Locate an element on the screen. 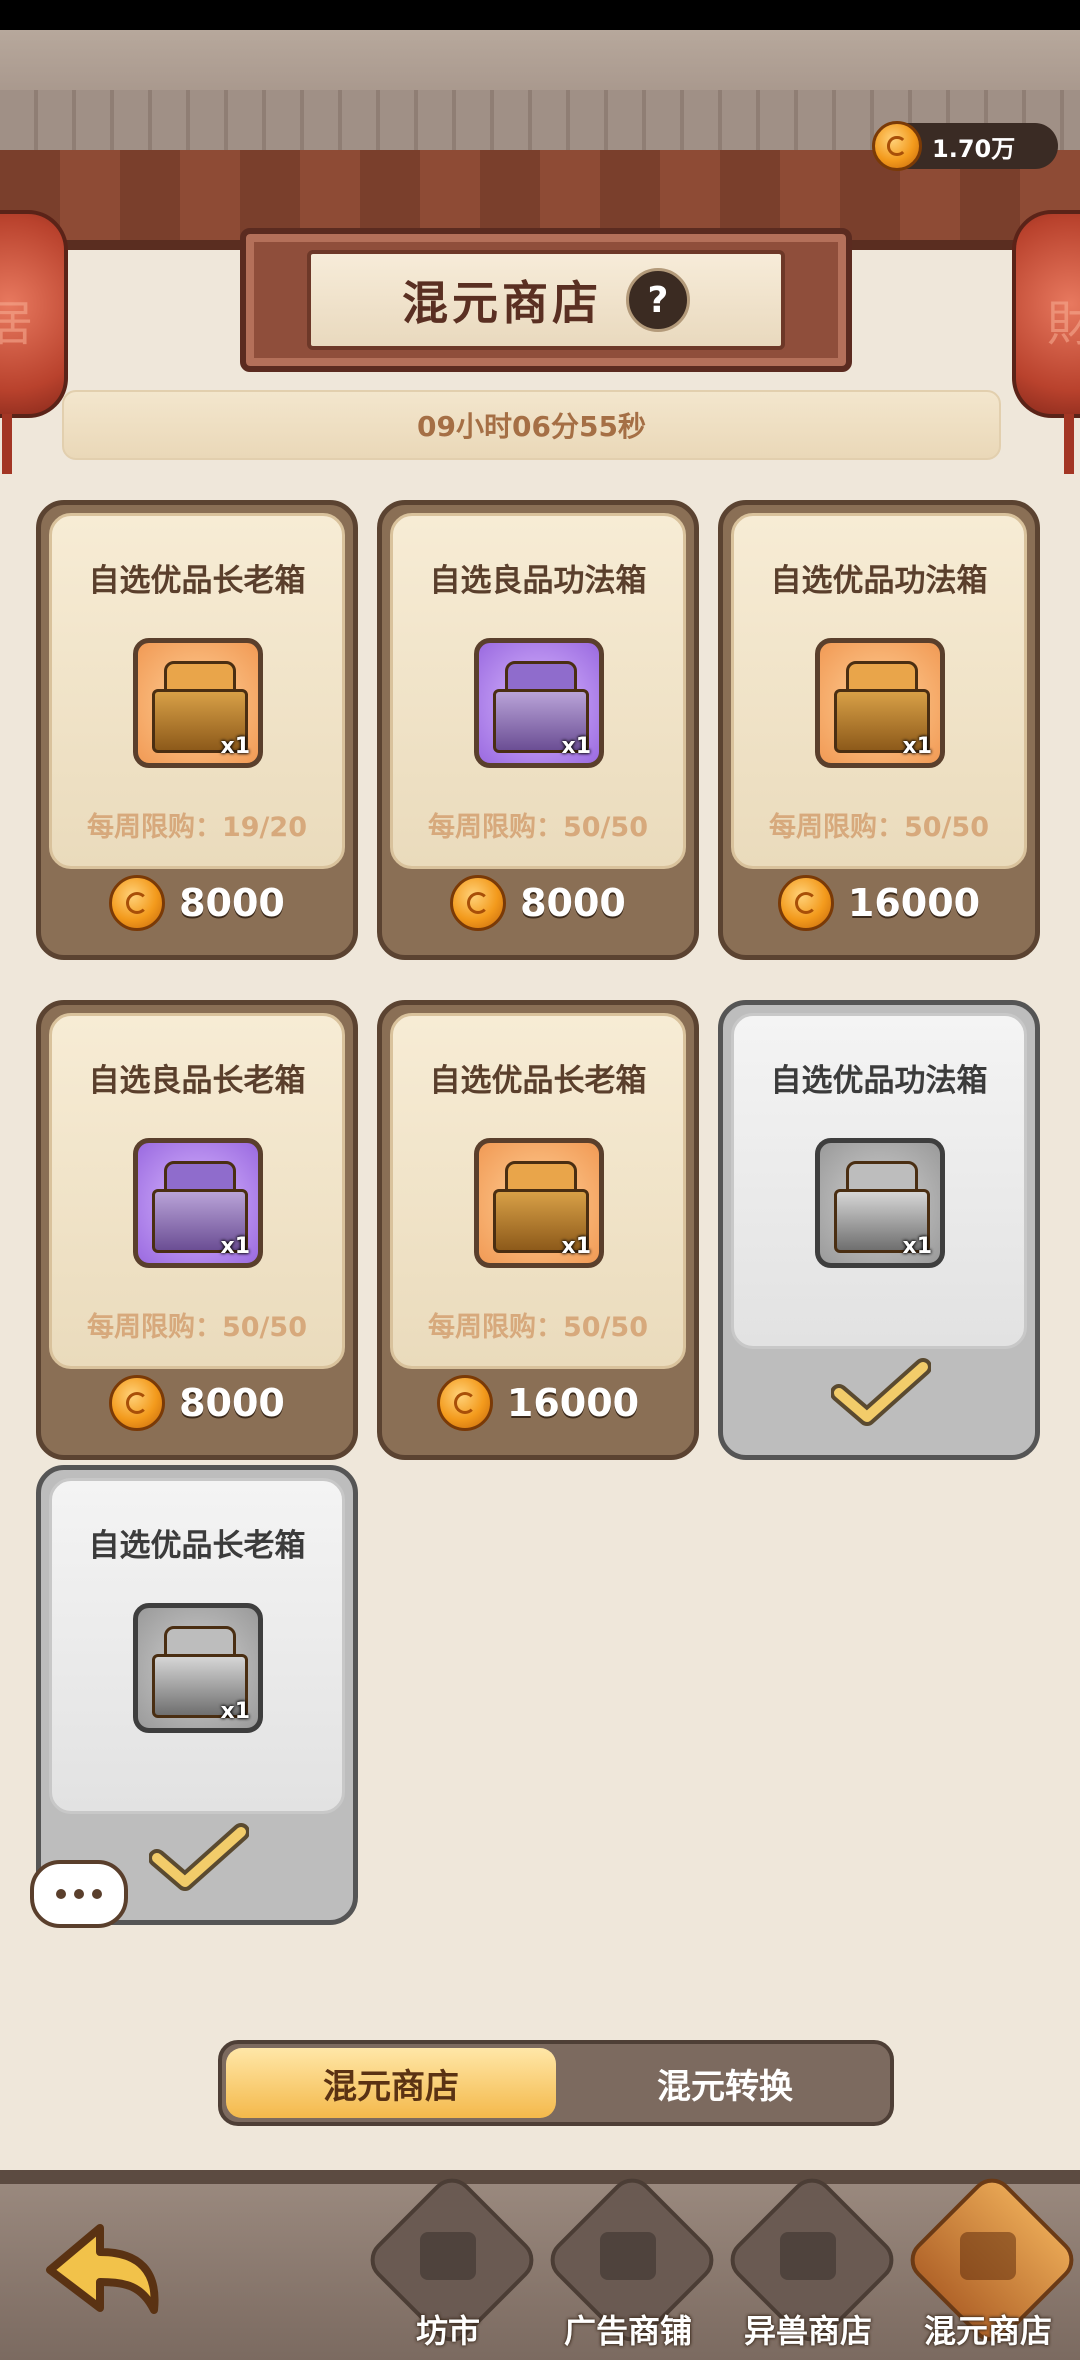  status-bar is located at coordinates (540, 15).